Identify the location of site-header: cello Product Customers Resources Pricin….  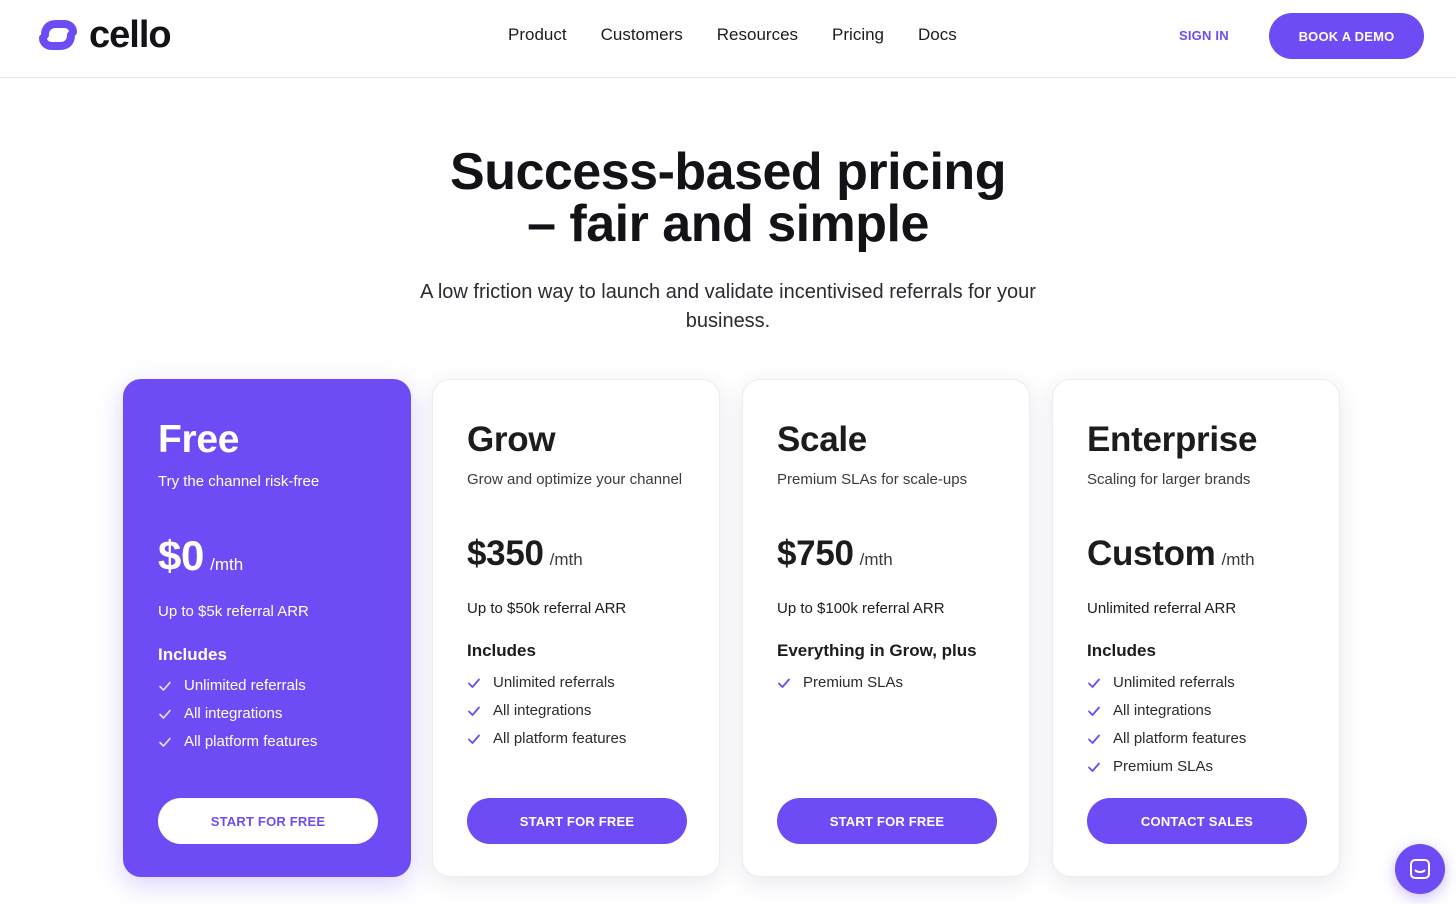
(728, 39).